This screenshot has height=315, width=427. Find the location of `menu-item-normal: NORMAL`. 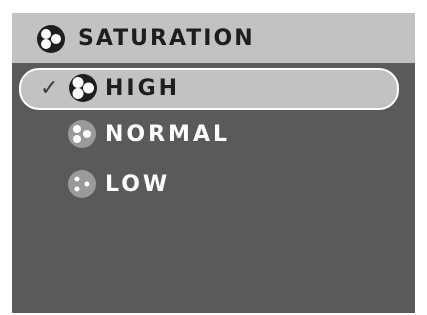

menu-item-normal: NORMAL is located at coordinates (213, 134).